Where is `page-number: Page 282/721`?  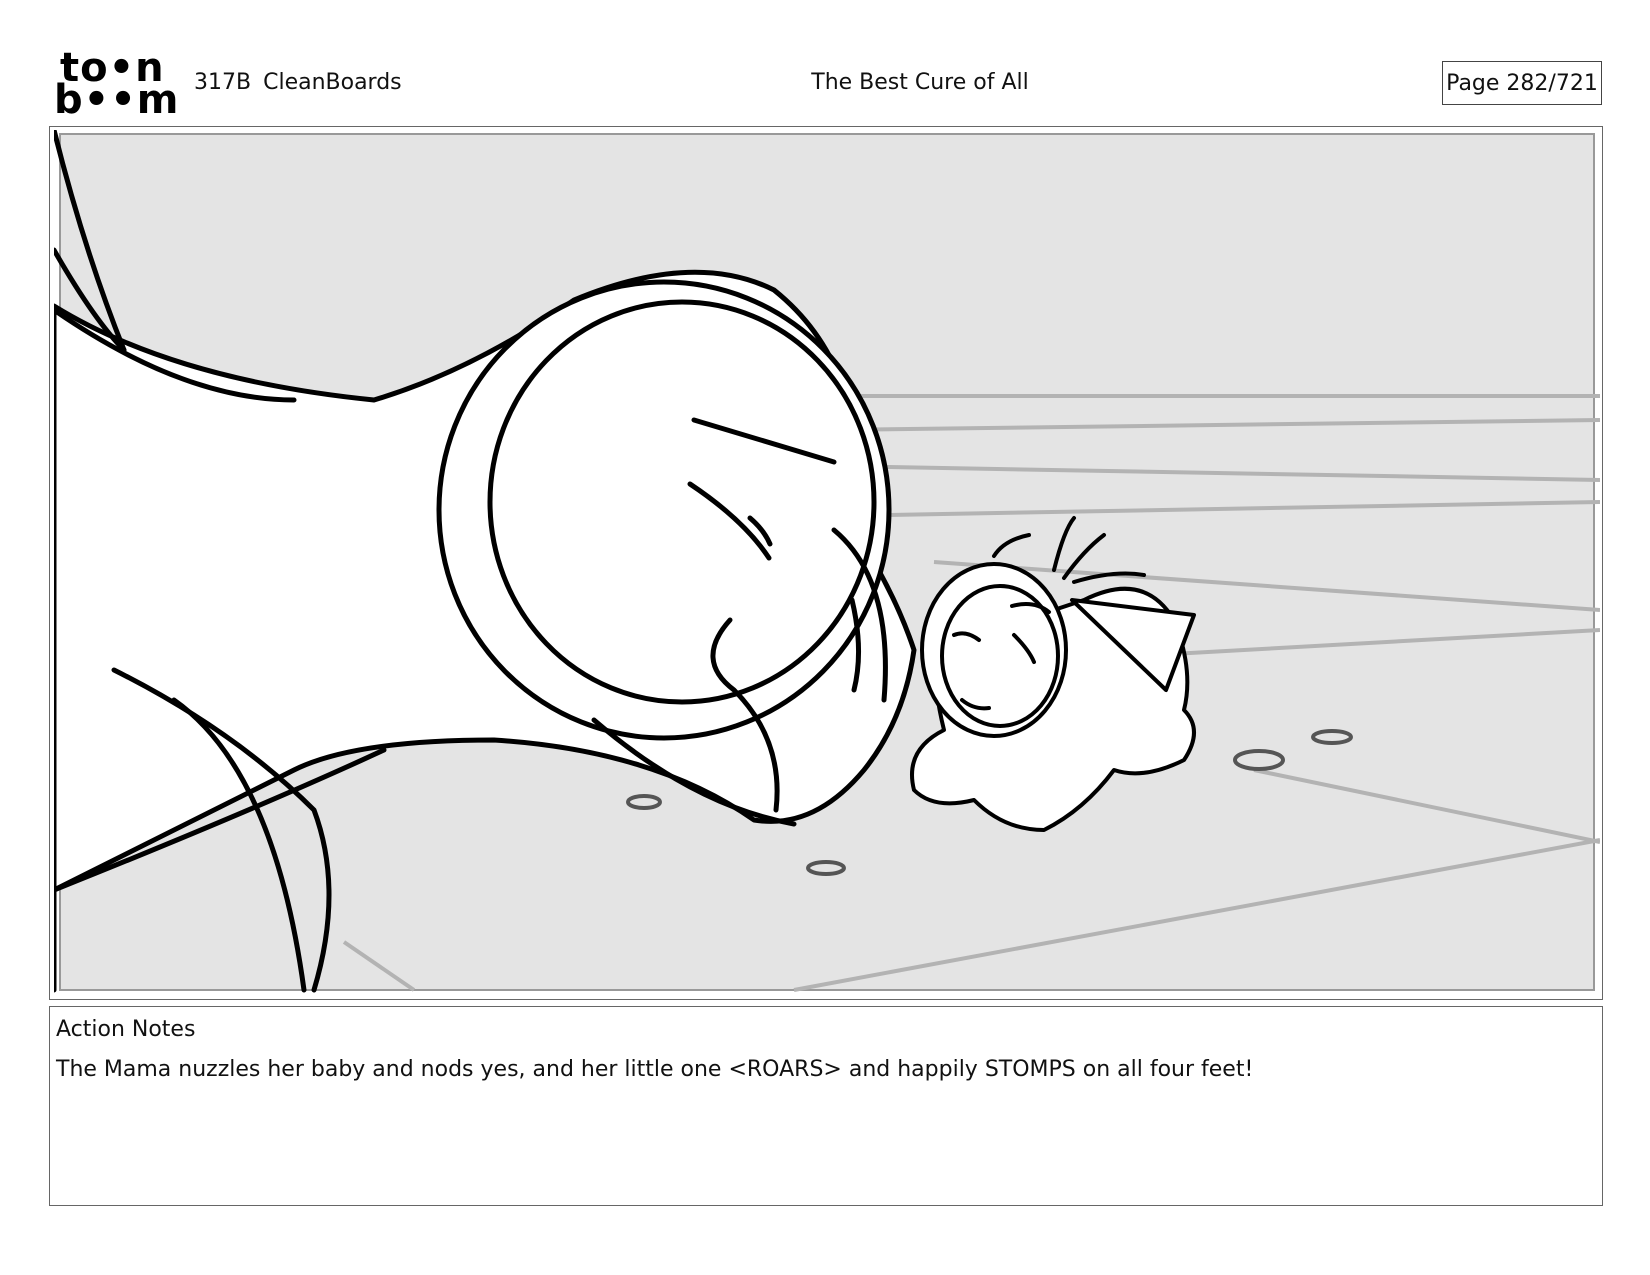 page-number: Page 282/721 is located at coordinates (1522, 83).